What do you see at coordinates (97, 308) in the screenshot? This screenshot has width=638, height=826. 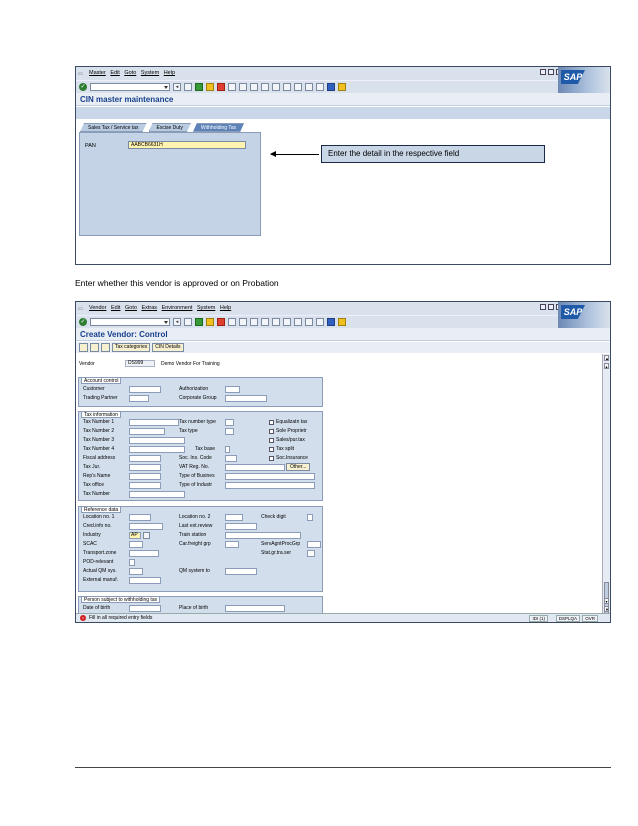 I see `menu-vendor: Vendor` at bounding box center [97, 308].